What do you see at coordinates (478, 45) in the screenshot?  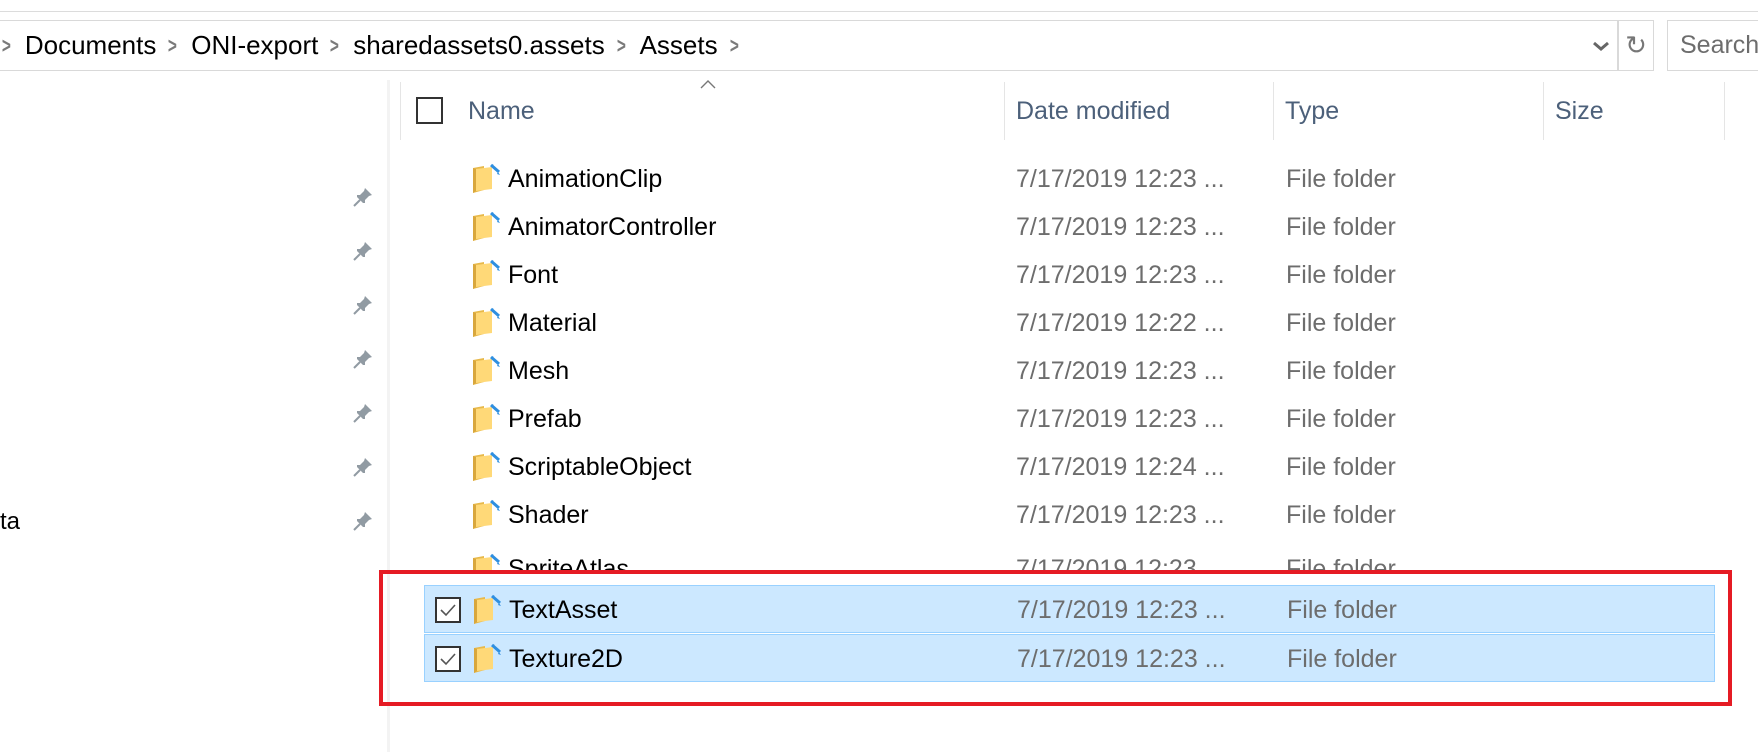 I see `breadcrumb-sharedassets: sharedassets0.assets` at bounding box center [478, 45].